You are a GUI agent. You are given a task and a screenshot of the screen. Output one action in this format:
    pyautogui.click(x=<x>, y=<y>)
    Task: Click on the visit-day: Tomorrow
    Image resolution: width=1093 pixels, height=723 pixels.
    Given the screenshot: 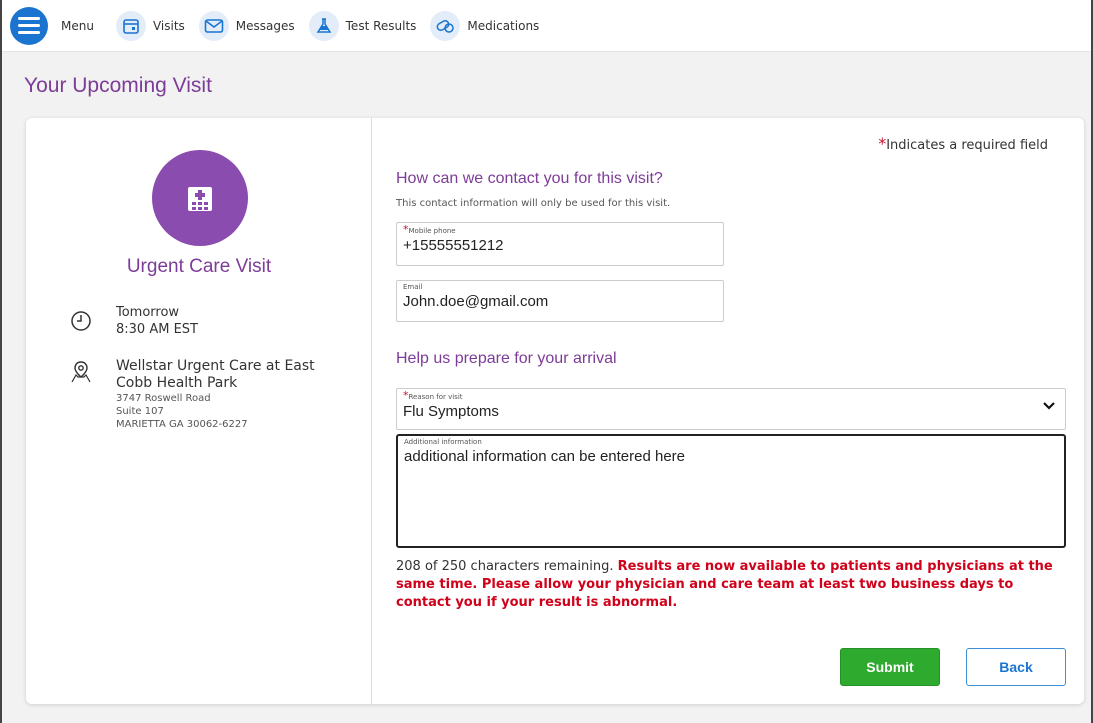 What is the action you would take?
    pyautogui.click(x=148, y=312)
    